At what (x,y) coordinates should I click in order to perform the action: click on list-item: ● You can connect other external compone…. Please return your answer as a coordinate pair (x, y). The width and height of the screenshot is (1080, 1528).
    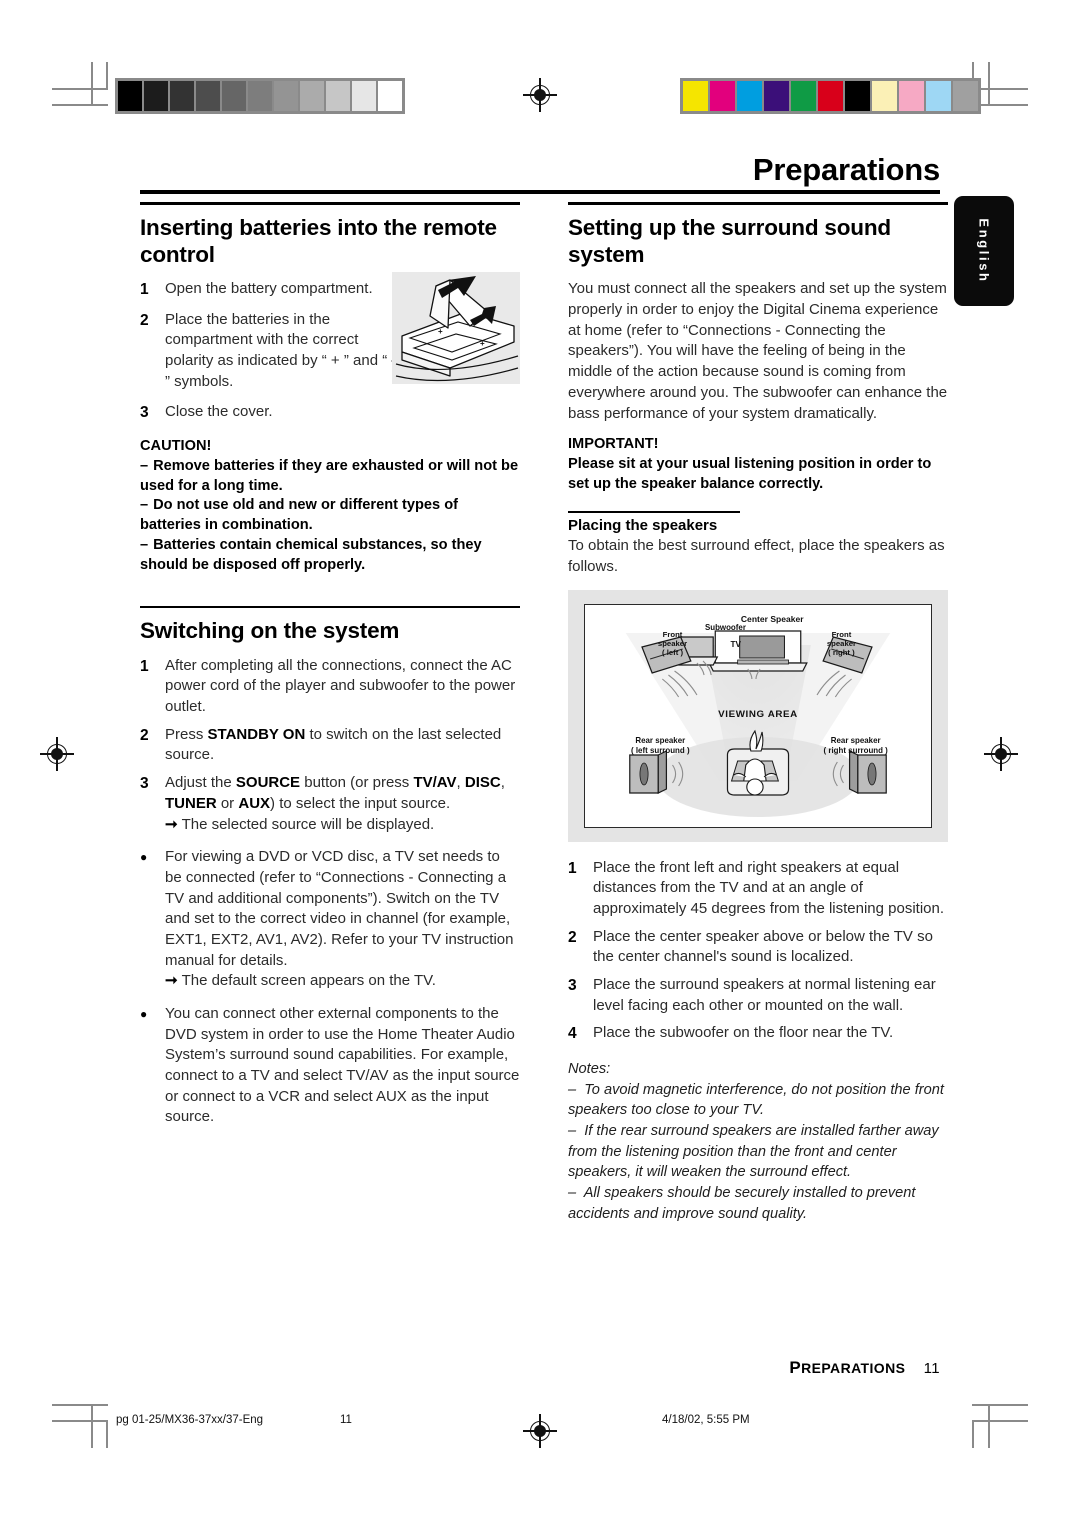
    Looking at the image, I should click on (330, 1066).